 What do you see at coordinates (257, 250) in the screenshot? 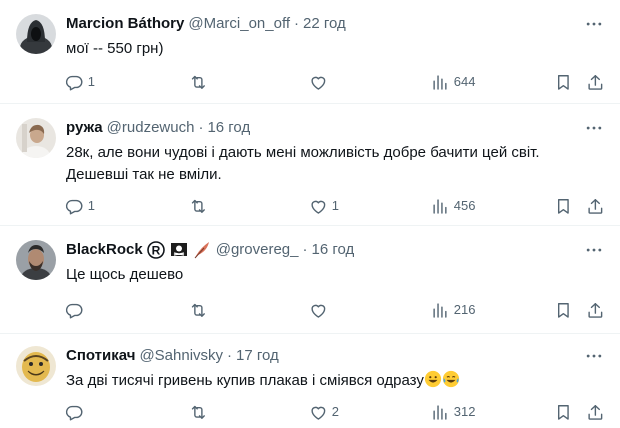
I see `user-handle: @grovereg_` at bounding box center [257, 250].